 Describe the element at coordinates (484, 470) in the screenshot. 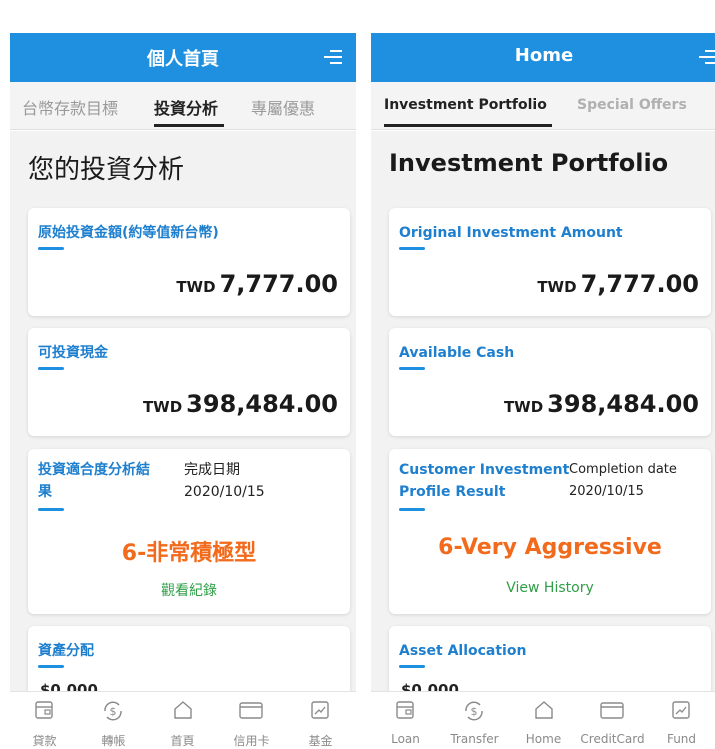

I see `card-label-line1: Customer Investment` at that location.